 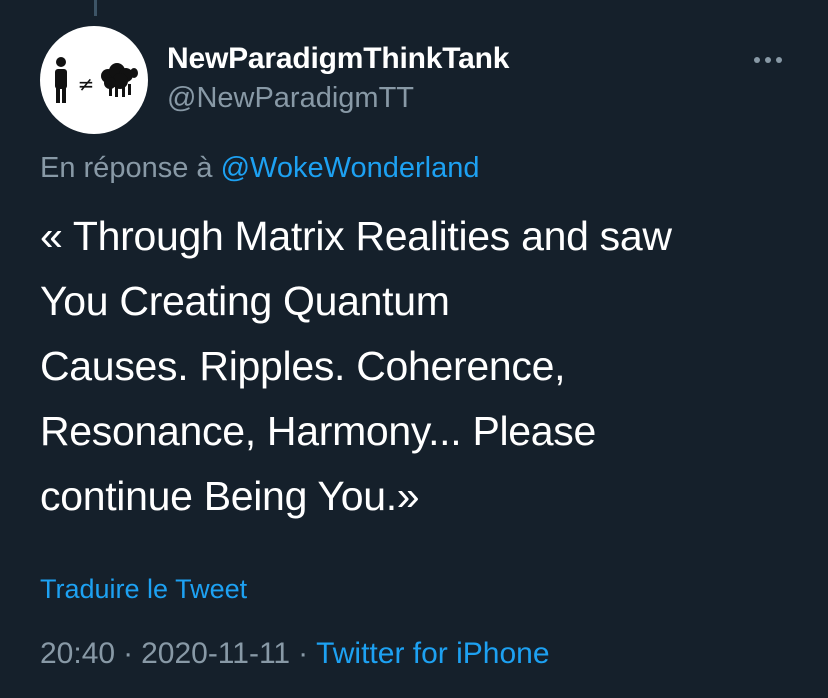 What do you see at coordinates (338, 59) in the screenshot?
I see `author-display-name: NewParadigmThinkTank` at bounding box center [338, 59].